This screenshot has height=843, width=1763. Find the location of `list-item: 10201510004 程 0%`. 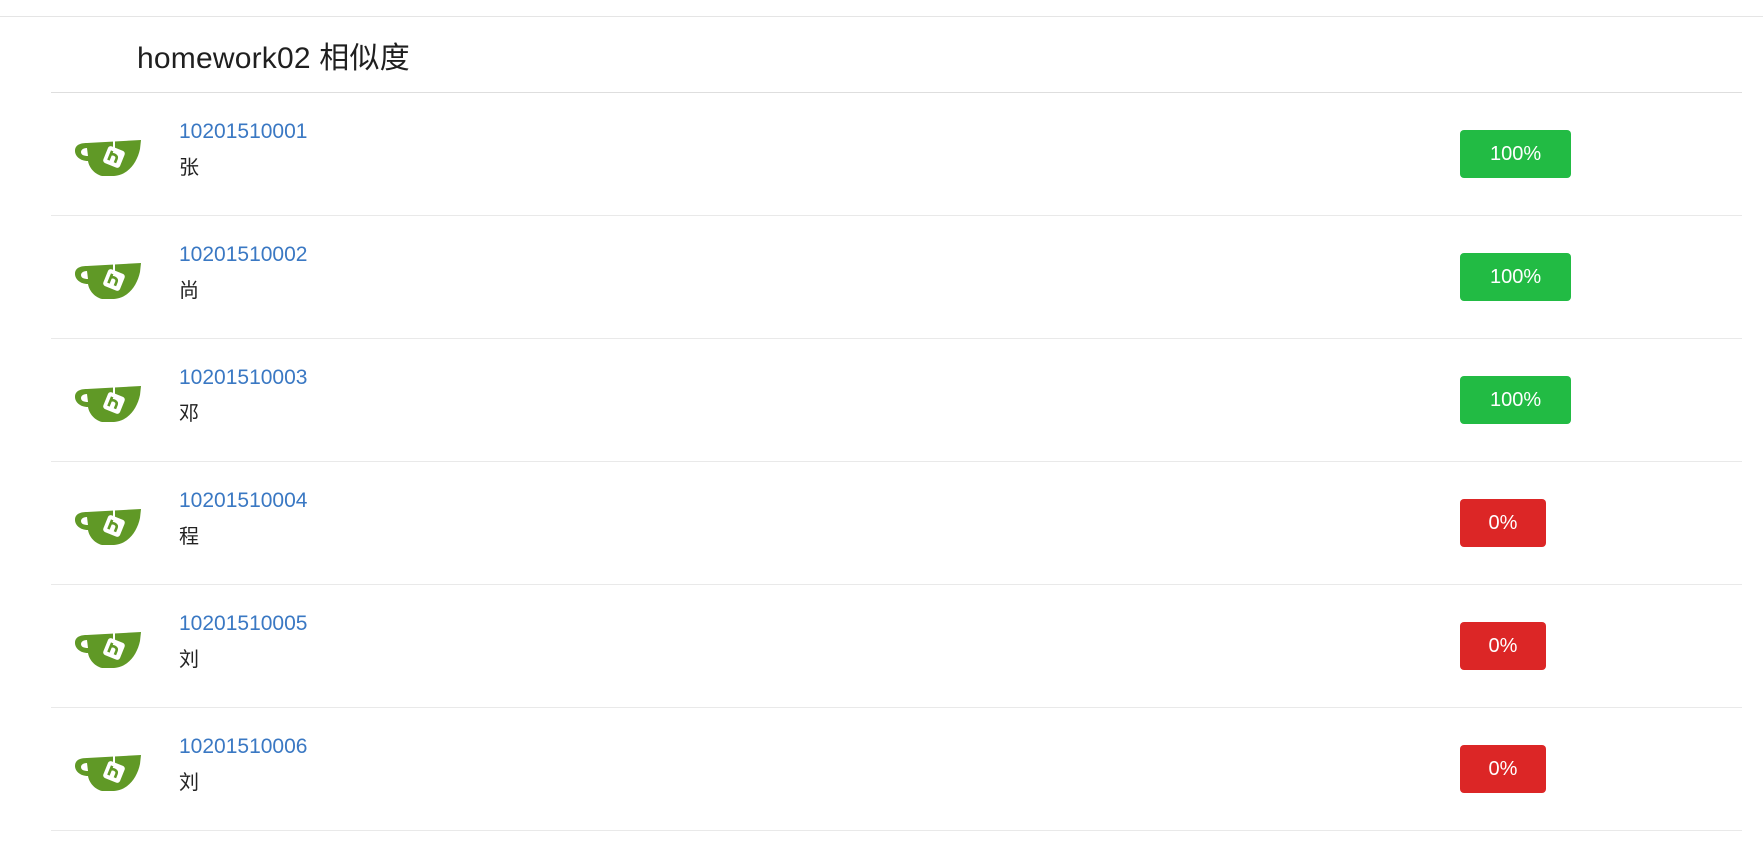

list-item: 10201510004 程 0% is located at coordinates (896, 523).